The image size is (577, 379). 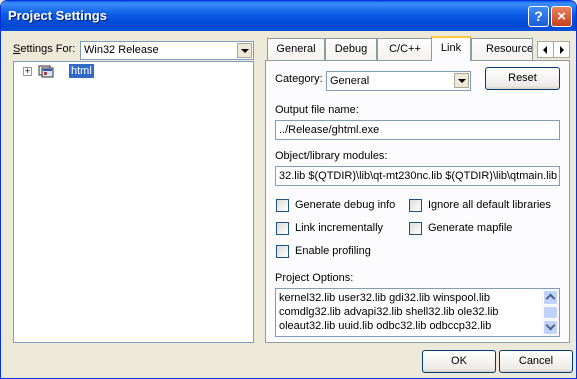 What do you see at coordinates (489, 205) in the screenshot?
I see `ignore-default-libraries-label: Ignore all default libraries` at bounding box center [489, 205].